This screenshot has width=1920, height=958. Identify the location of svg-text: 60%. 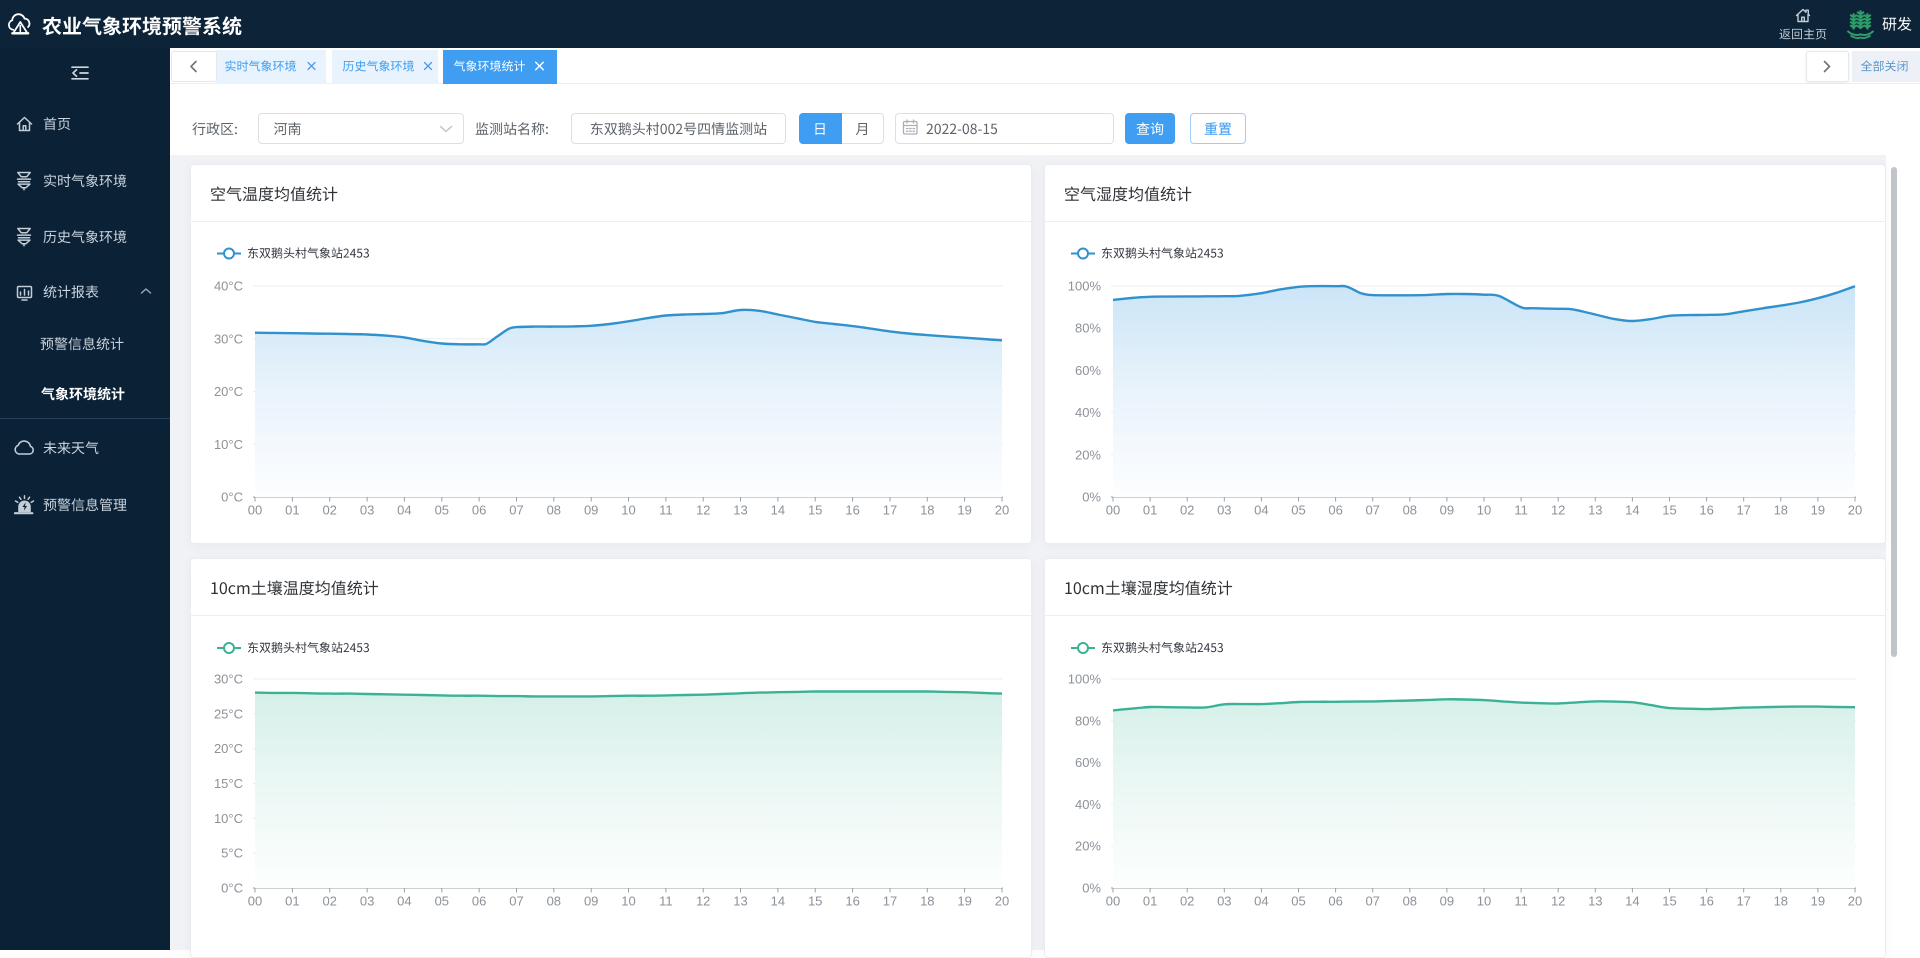
(1088, 370).